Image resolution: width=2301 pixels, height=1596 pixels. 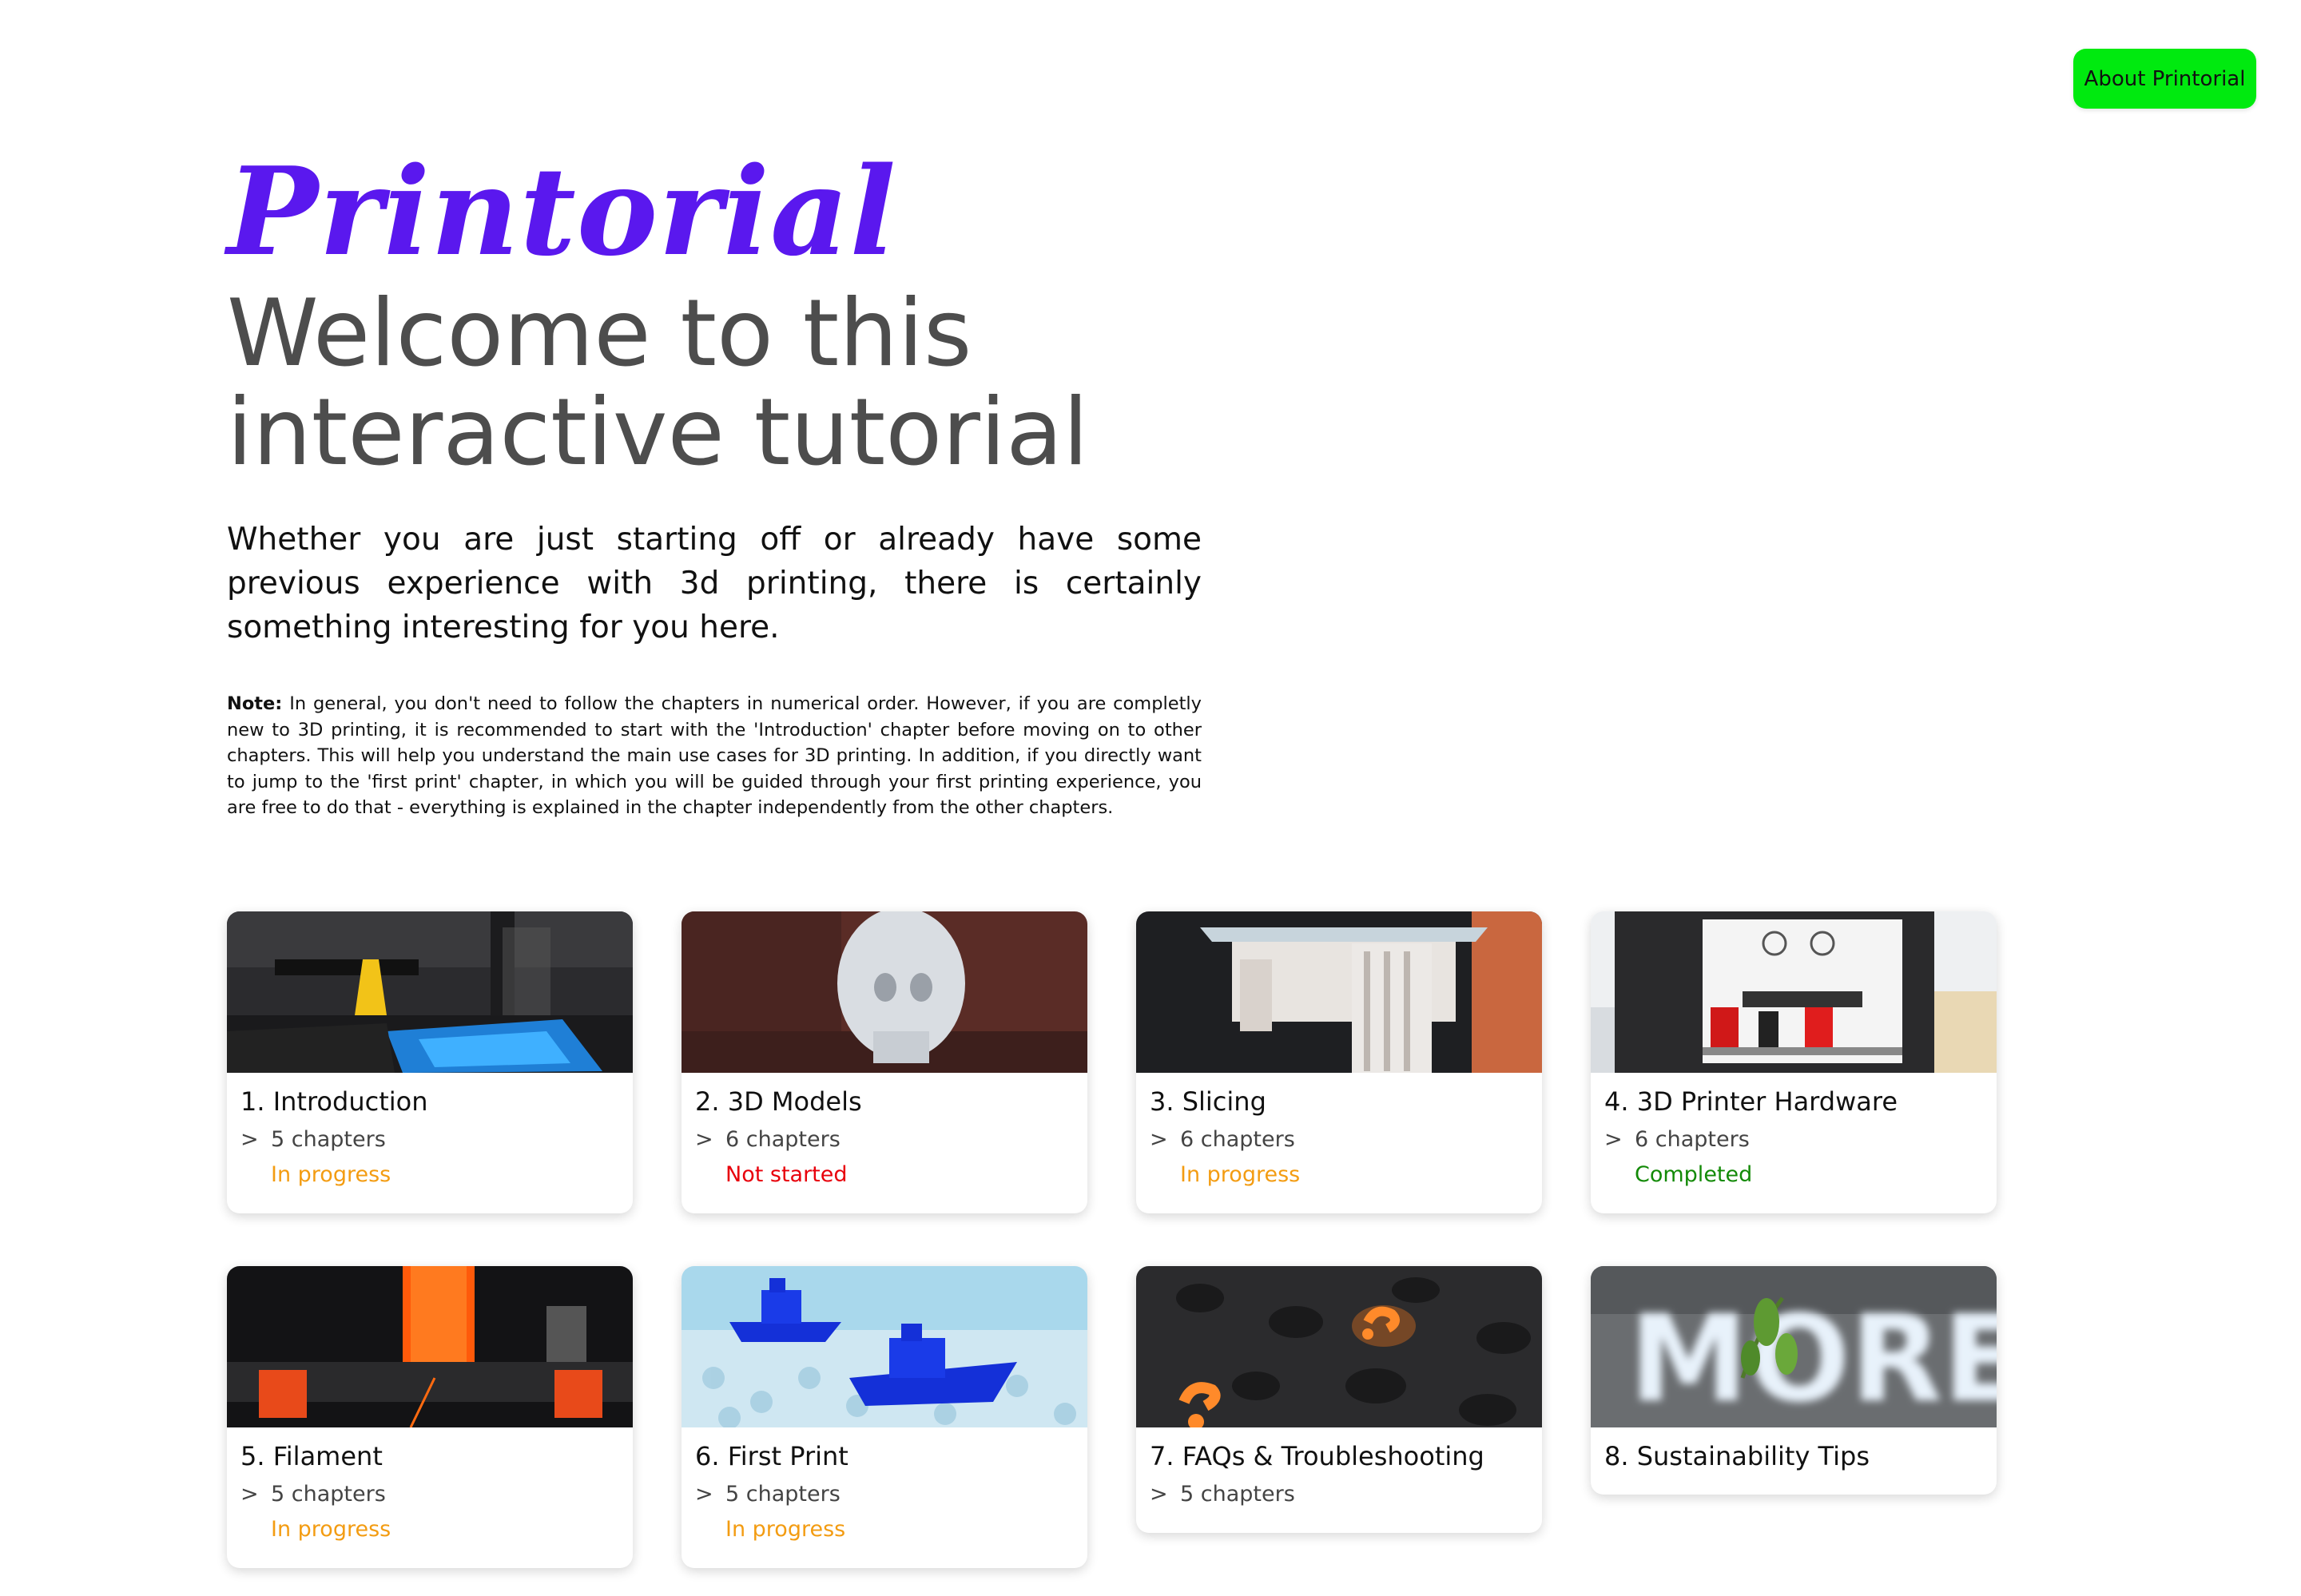 I want to click on card-title: 1. Introduction, so click(x=334, y=1101).